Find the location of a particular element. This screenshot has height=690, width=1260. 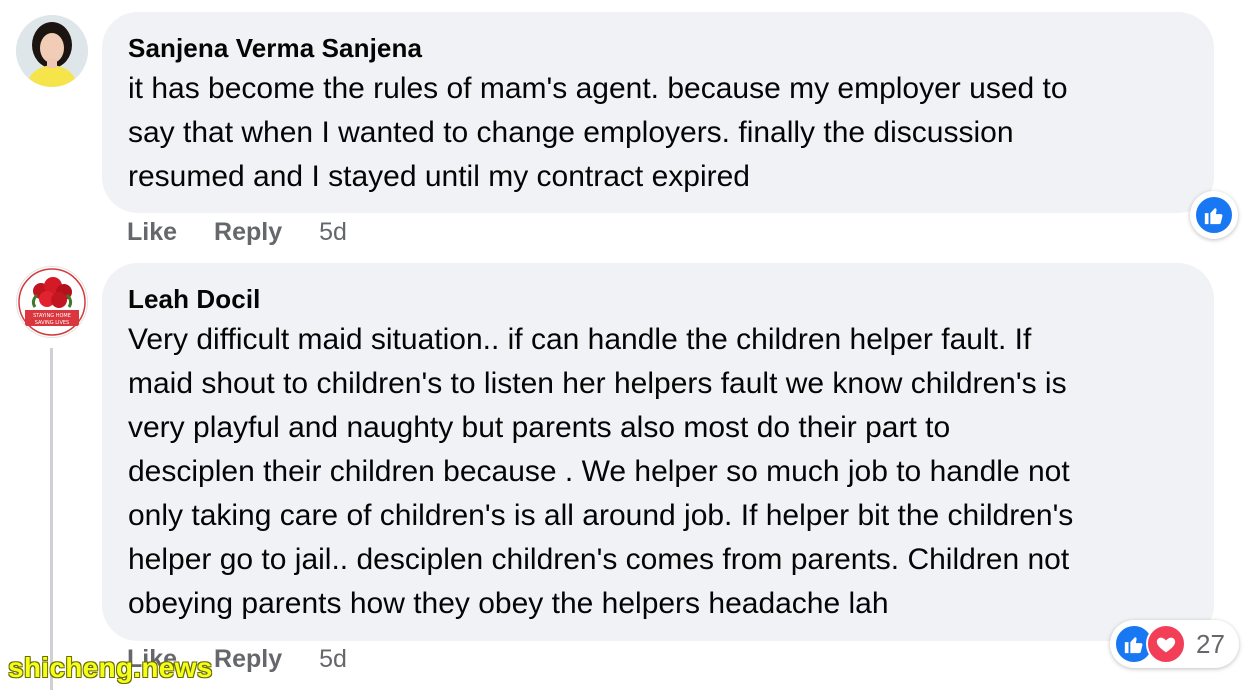

comment-author: Sanjena Verma Sanjena is located at coordinates (658, 48).